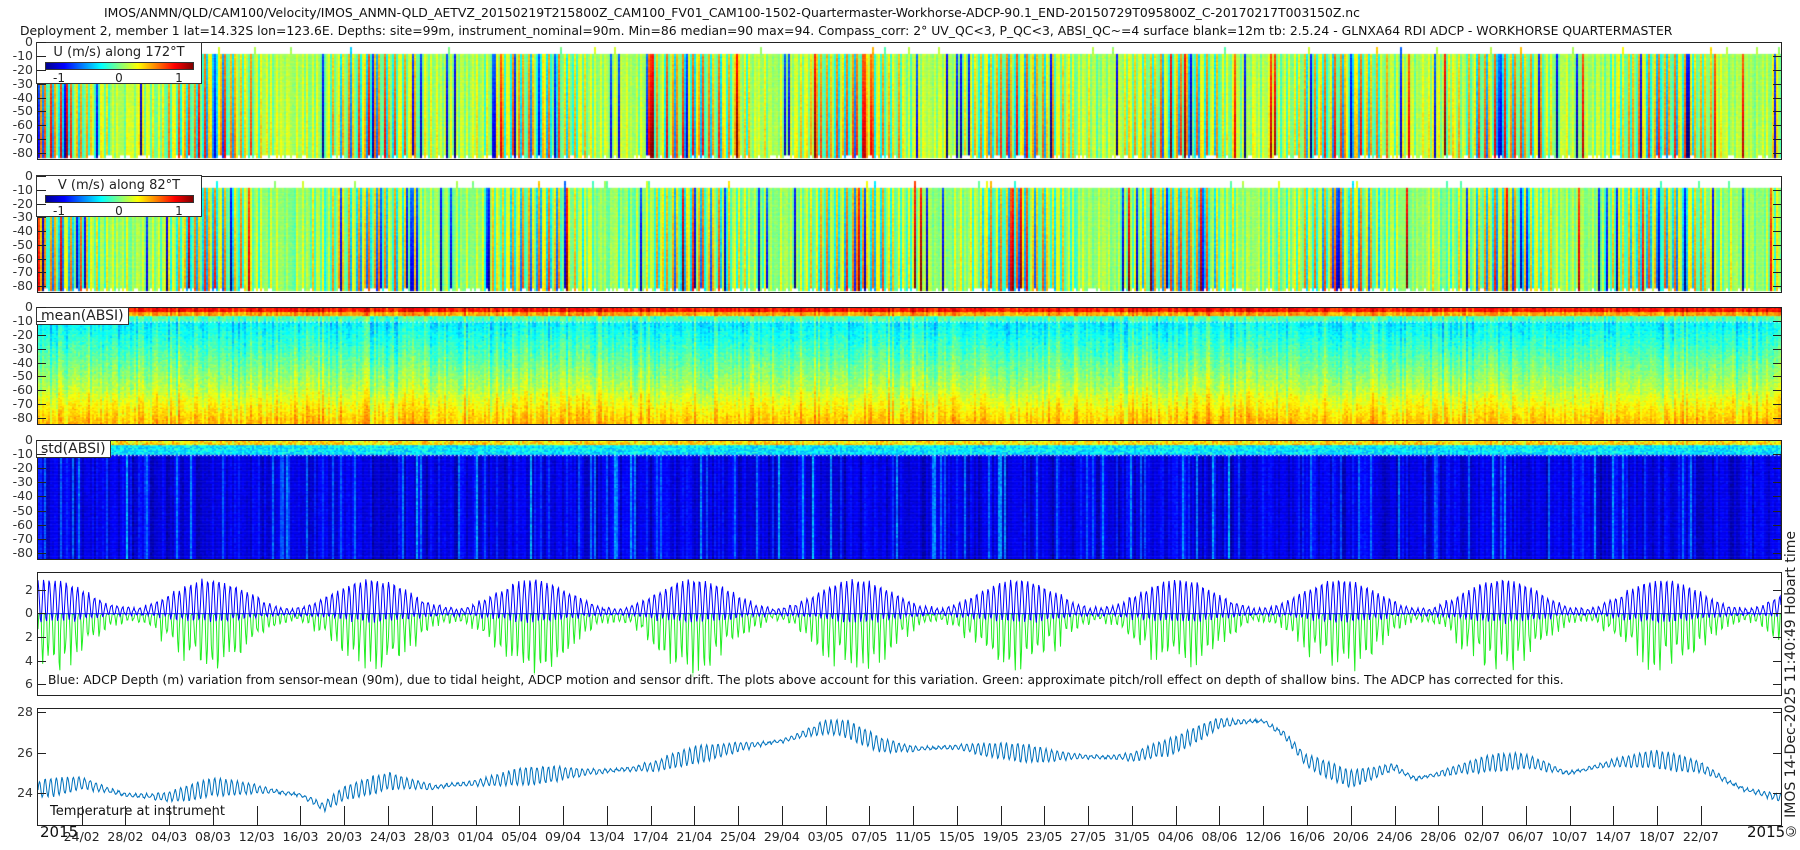  I want to click on y-tick-label: -40, so click(22, 496).